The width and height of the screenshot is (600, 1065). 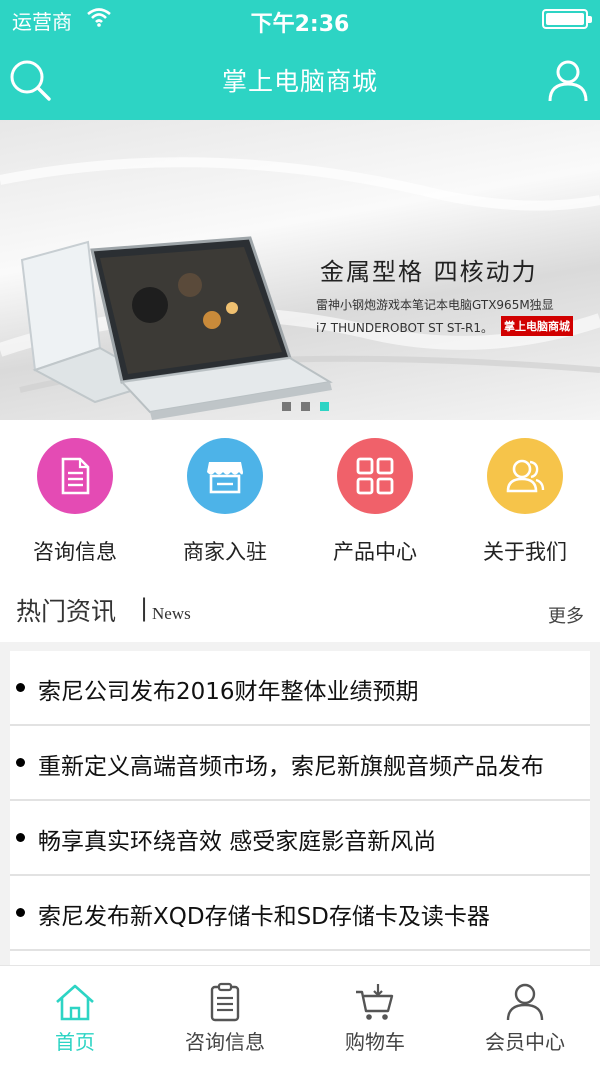 I want to click on tab-home: 首页, so click(x=75, y=1018).